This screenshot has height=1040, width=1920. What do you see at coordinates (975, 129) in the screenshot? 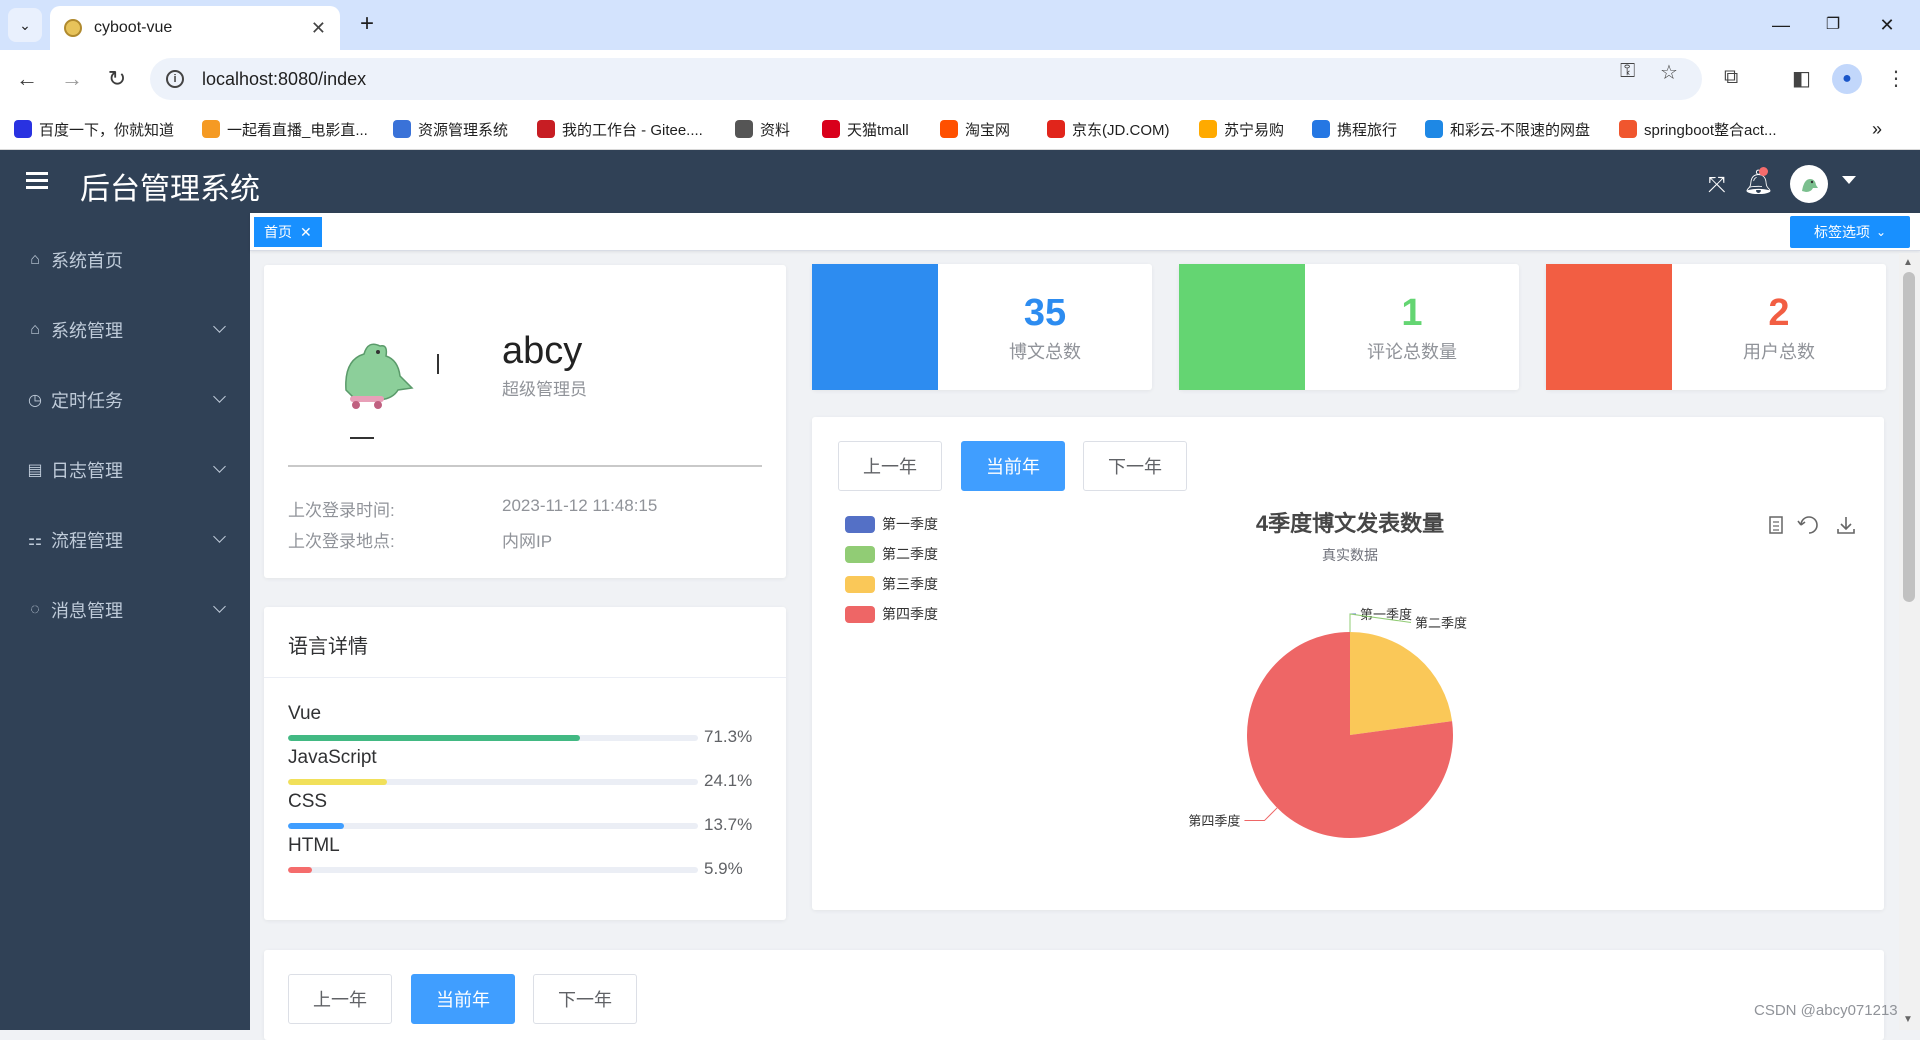
I see `bookmark-item: 淘宝网` at bounding box center [975, 129].